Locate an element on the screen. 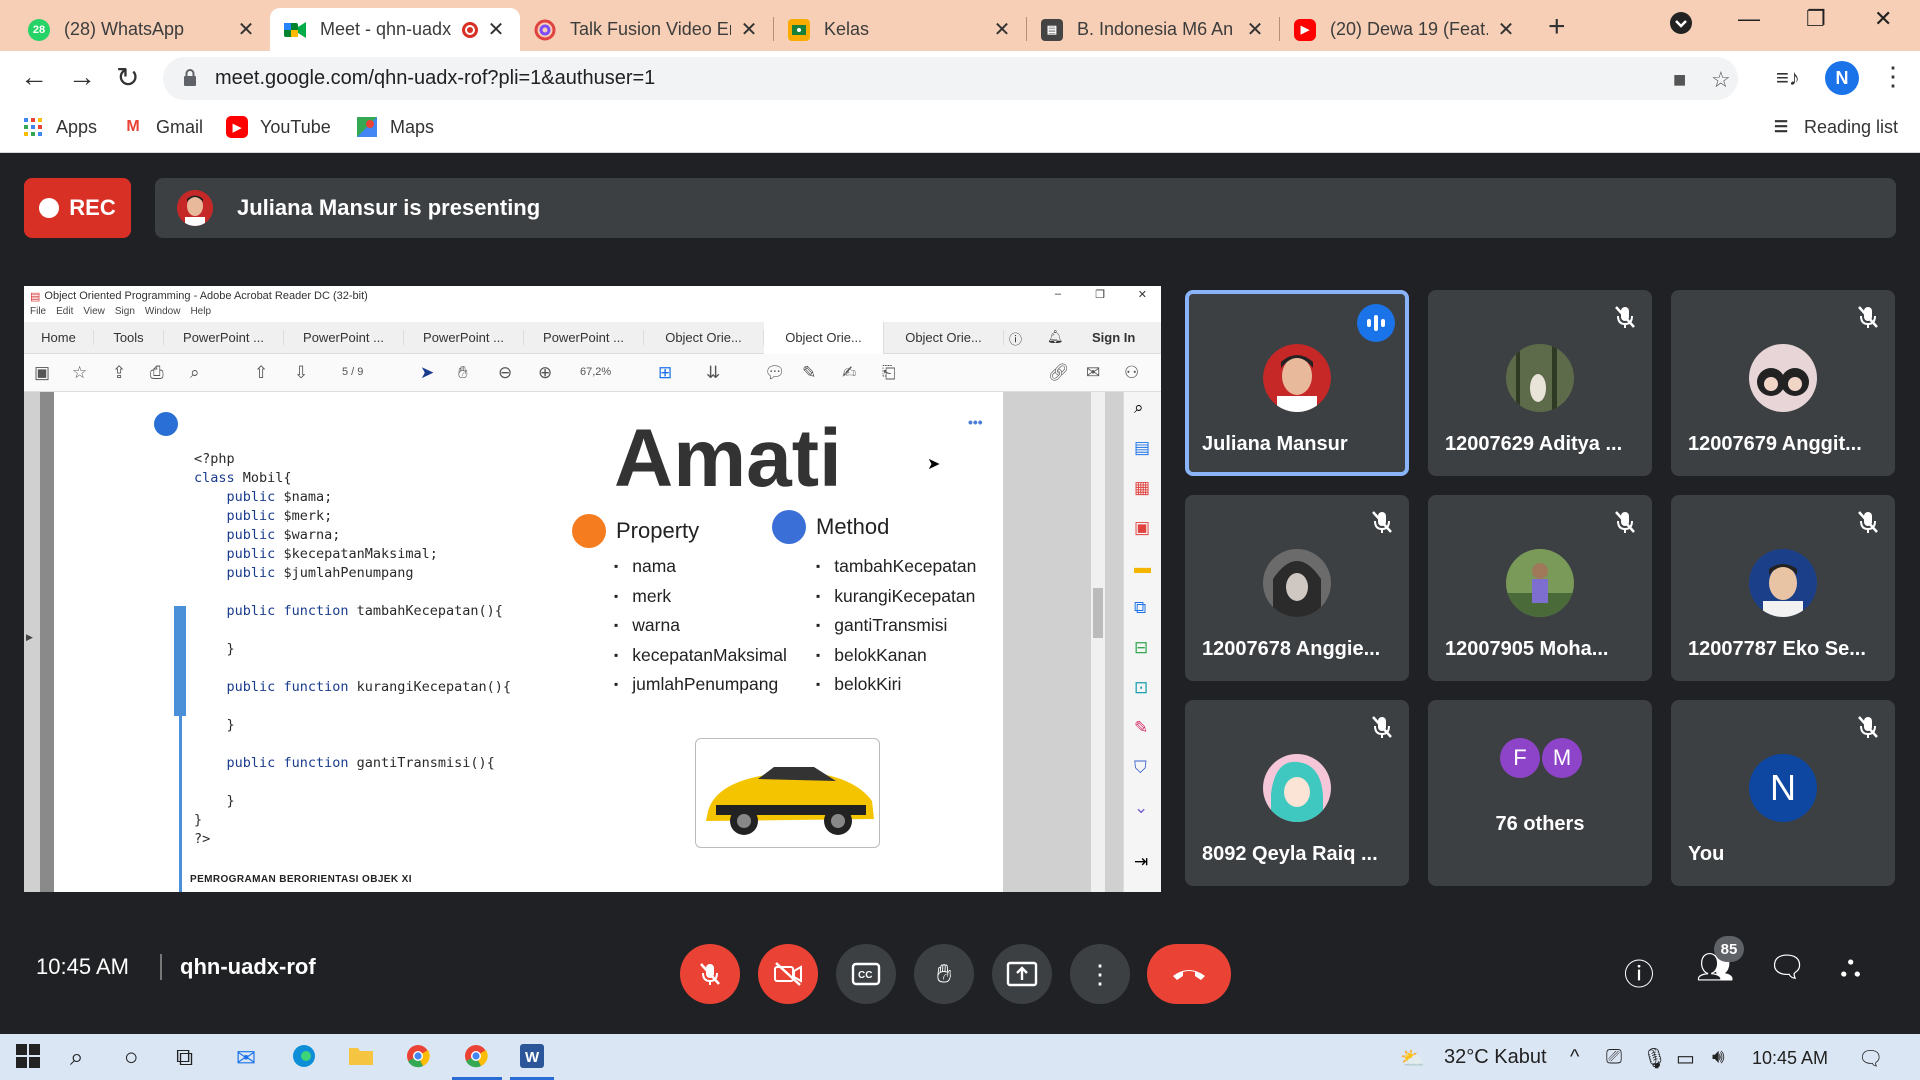  svg-text: W is located at coordinates (532, 1057).